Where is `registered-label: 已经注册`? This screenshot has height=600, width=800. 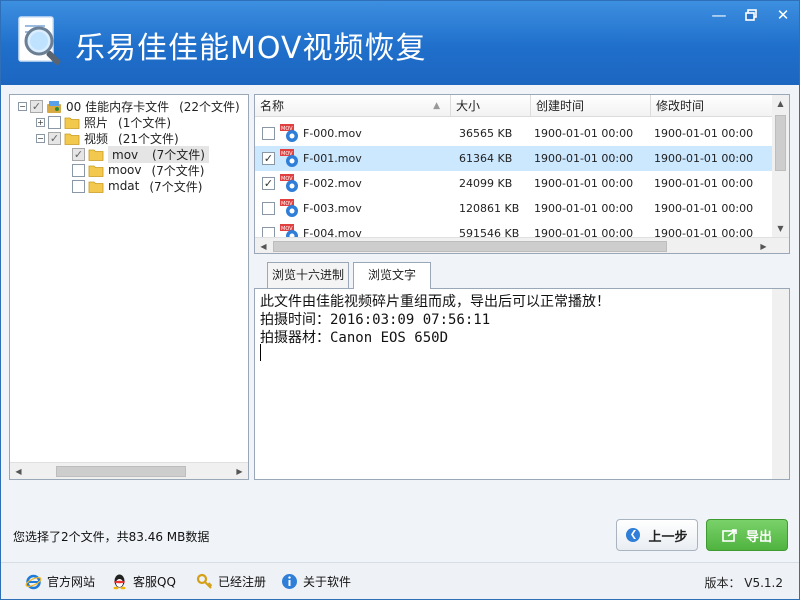 registered-label: 已经注册 is located at coordinates (242, 582).